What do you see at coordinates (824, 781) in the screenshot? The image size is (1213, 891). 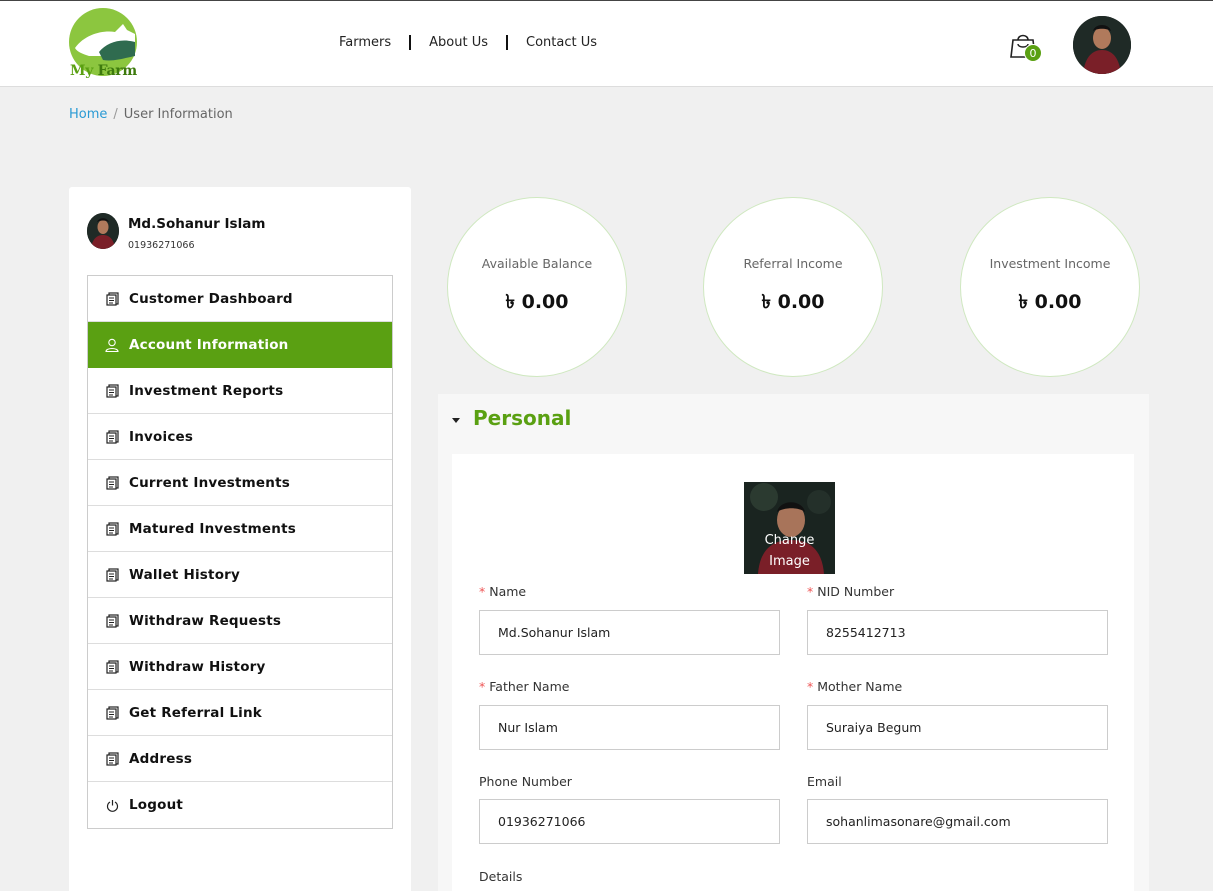 I see `email-label: Email` at bounding box center [824, 781].